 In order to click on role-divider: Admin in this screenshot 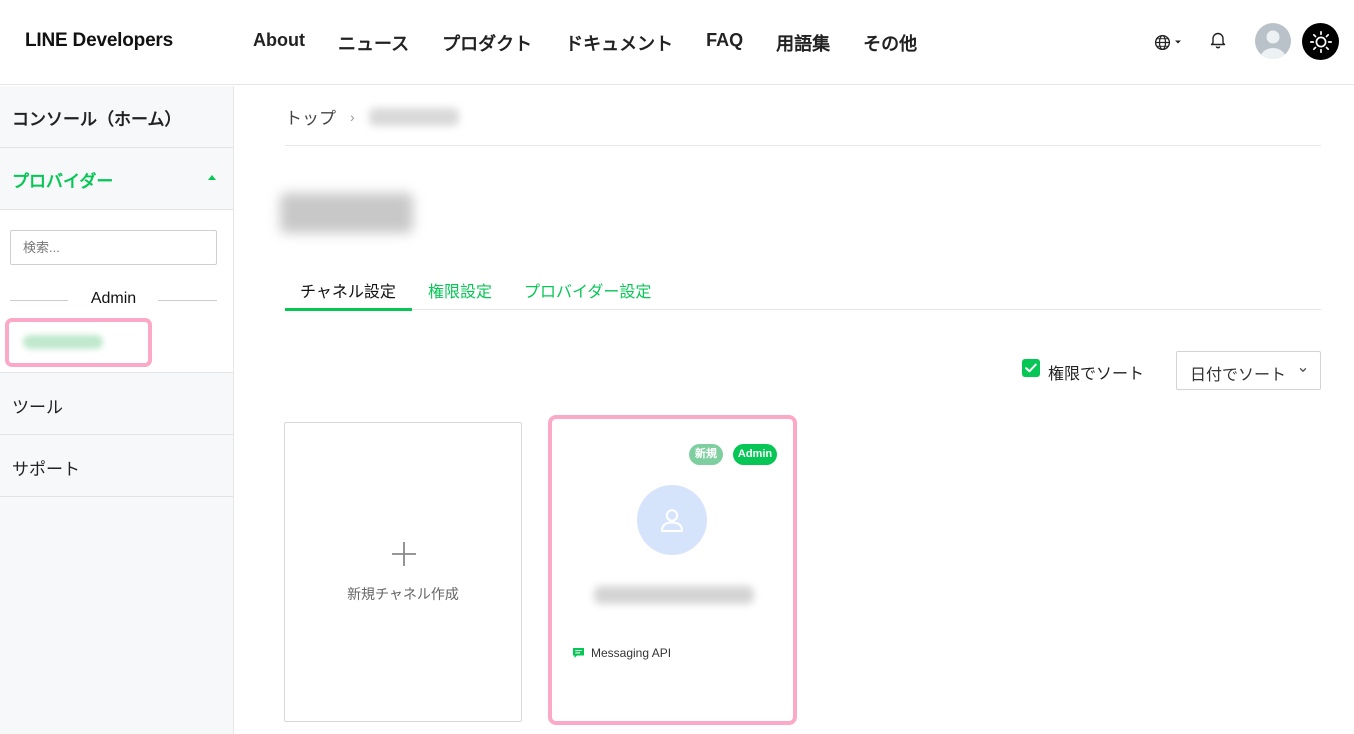, I will do `click(113, 300)`.